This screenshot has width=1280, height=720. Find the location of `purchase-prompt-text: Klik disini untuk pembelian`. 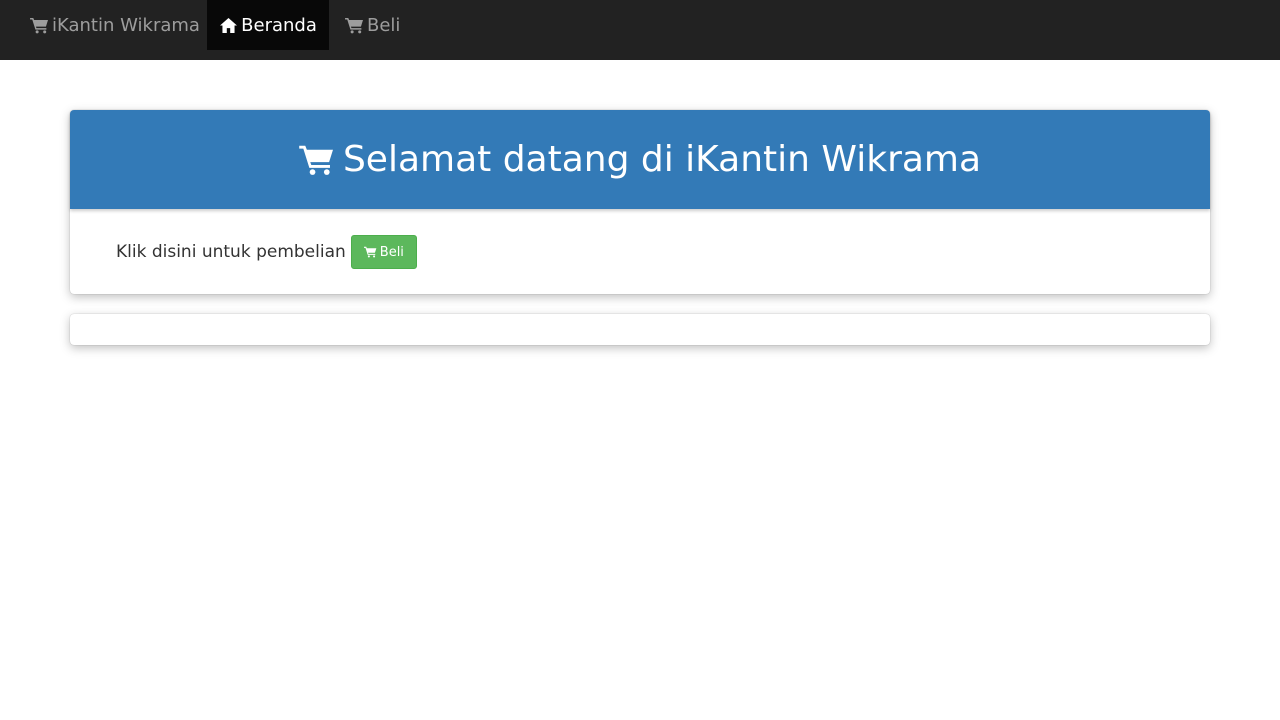

purchase-prompt-text: Klik disini untuk pembelian is located at coordinates (231, 252).